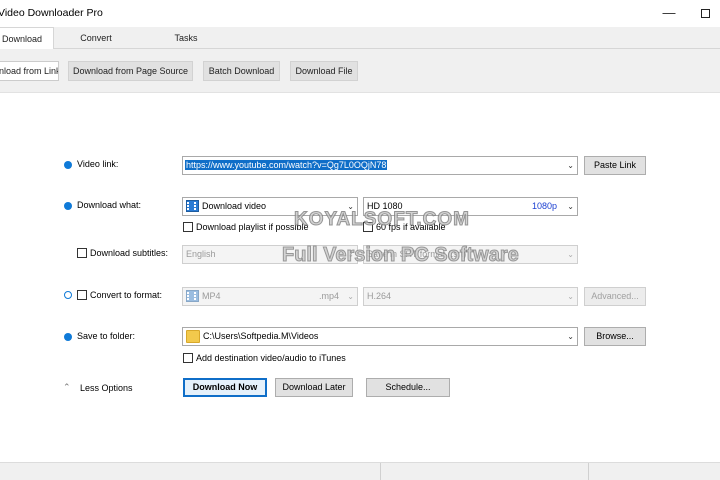 The height and width of the screenshot is (480, 720). What do you see at coordinates (109, 205) in the screenshot?
I see `download-what-label: Download what:` at bounding box center [109, 205].